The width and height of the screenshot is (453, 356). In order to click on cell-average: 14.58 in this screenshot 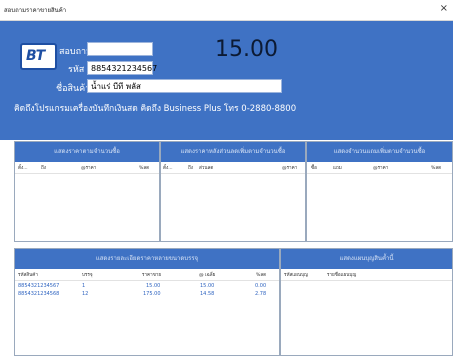, I will do `click(207, 294)`.